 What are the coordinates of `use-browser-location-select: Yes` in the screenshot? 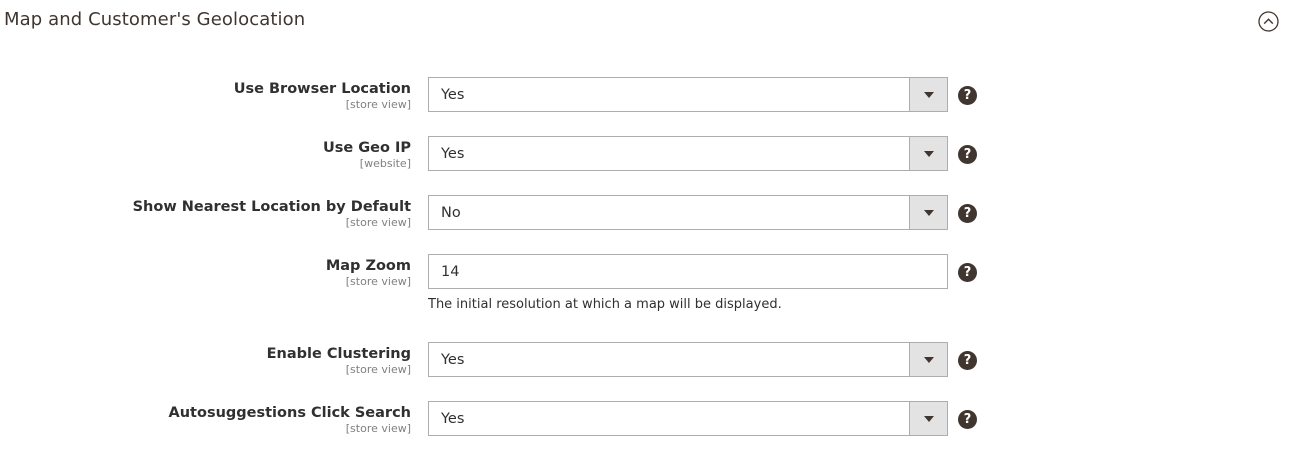 It's located at (688, 94).